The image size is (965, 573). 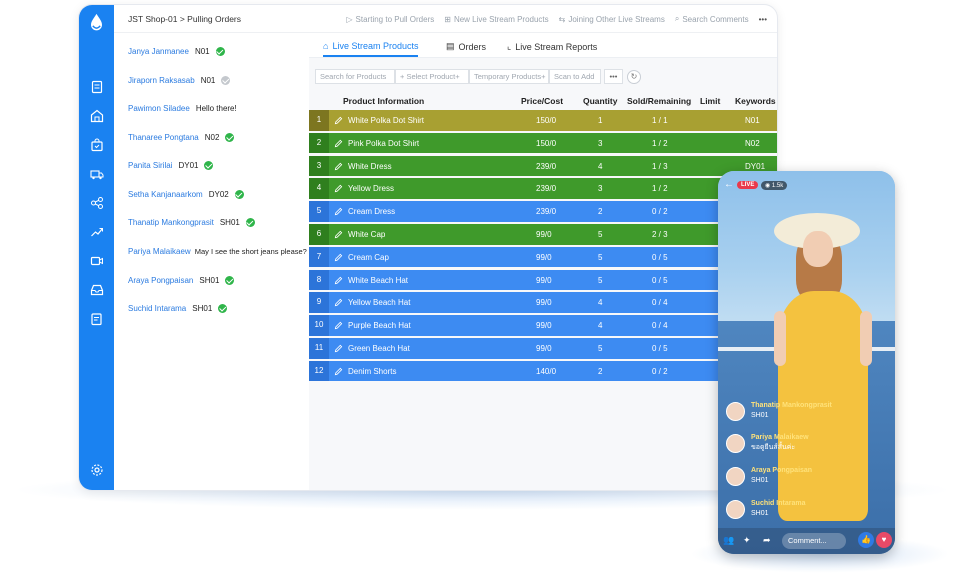 I want to click on col-keywords: Keywords, so click(x=755, y=101).